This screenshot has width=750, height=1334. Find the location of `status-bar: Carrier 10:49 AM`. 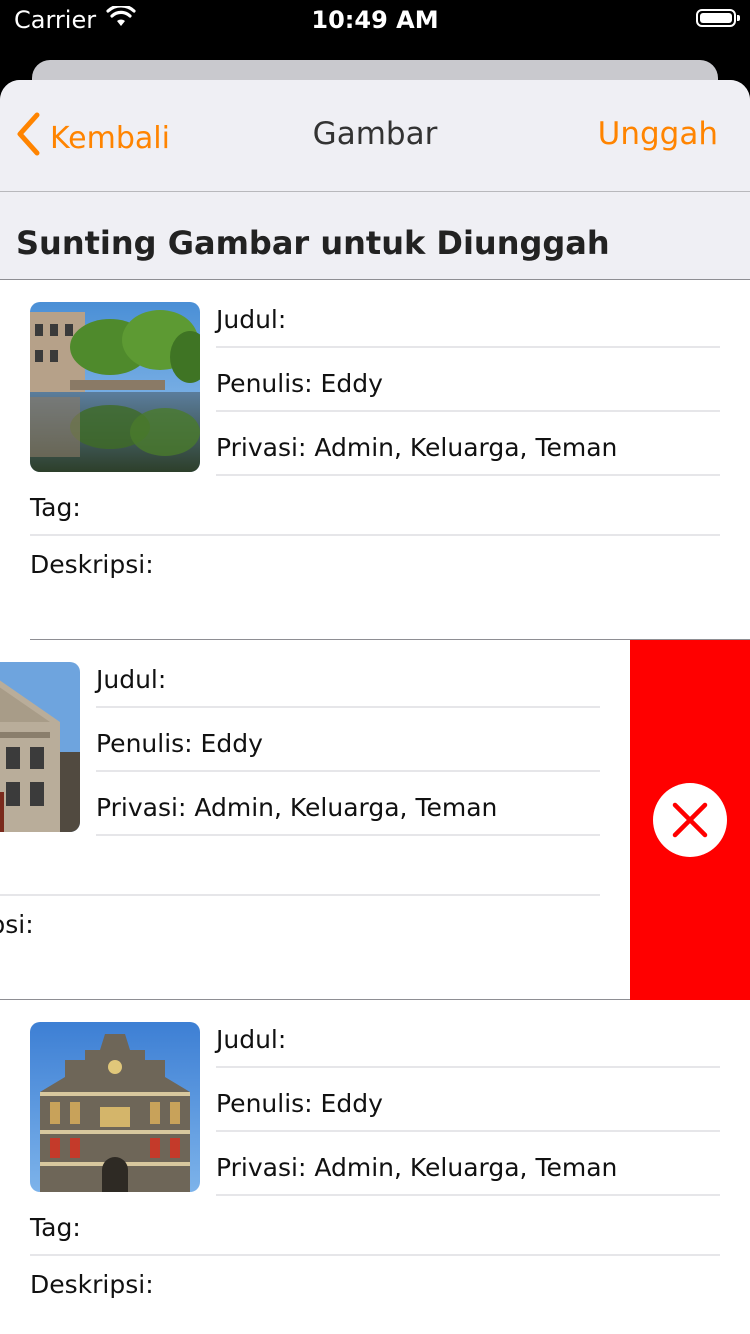

status-bar: Carrier 10:49 AM is located at coordinates (375, 21).